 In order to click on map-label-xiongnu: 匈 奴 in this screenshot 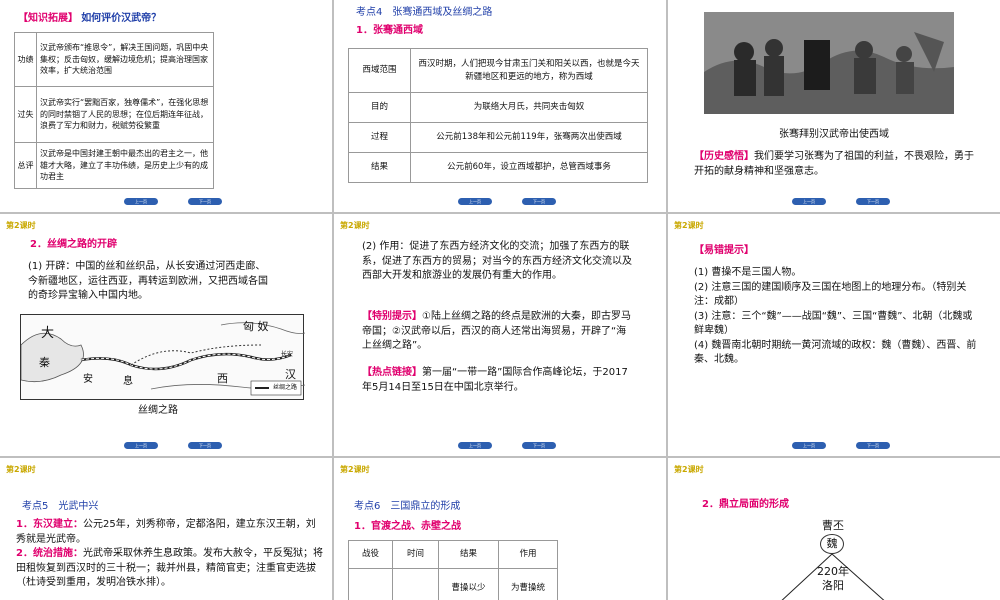, I will do `click(256, 326)`.